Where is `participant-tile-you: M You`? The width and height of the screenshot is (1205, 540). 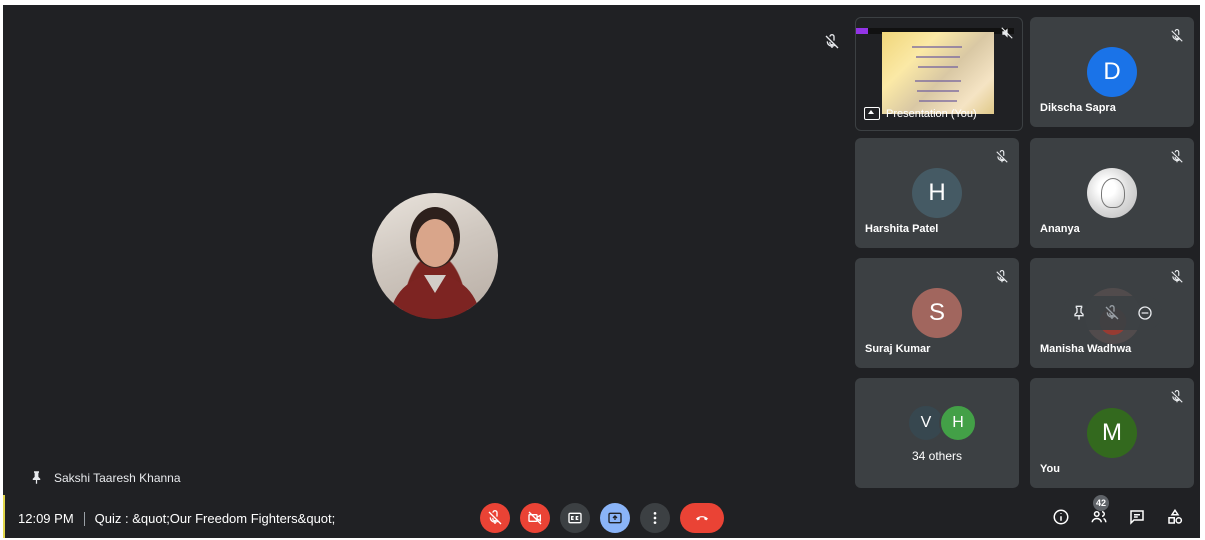
participant-tile-you: M You is located at coordinates (1112, 433).